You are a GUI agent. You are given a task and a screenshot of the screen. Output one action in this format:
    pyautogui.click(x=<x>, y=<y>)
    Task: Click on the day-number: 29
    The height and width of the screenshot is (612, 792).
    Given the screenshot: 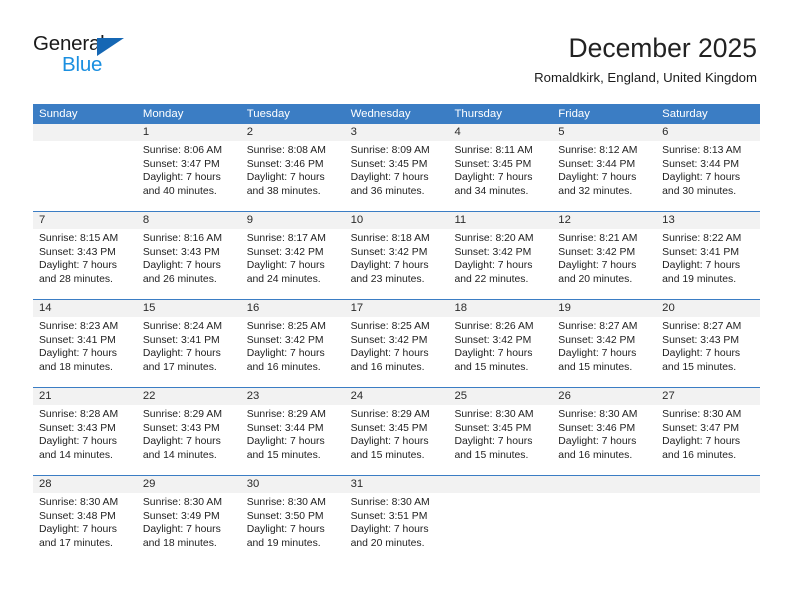 What is the action you would take?
    pyautogui.click(x=149, y=484)
    